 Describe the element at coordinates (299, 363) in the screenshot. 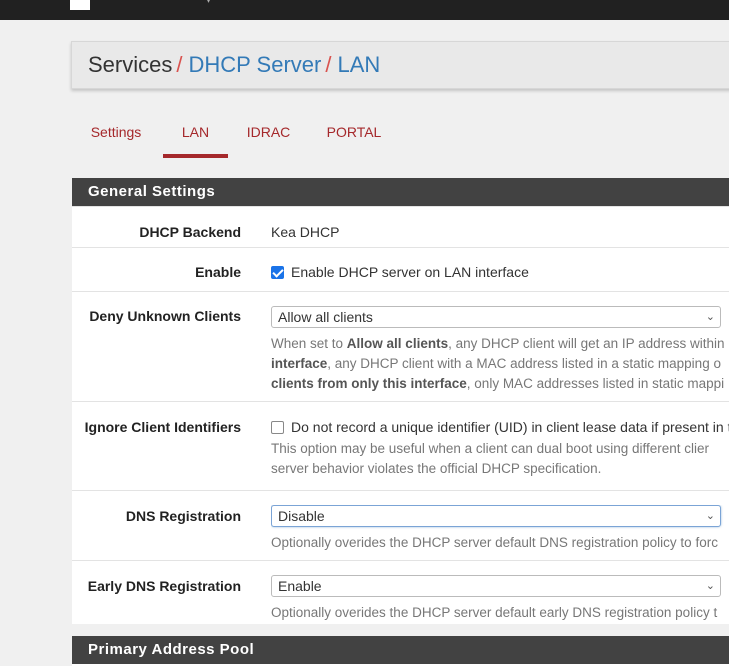

I see `help-bold: interface` at that location.